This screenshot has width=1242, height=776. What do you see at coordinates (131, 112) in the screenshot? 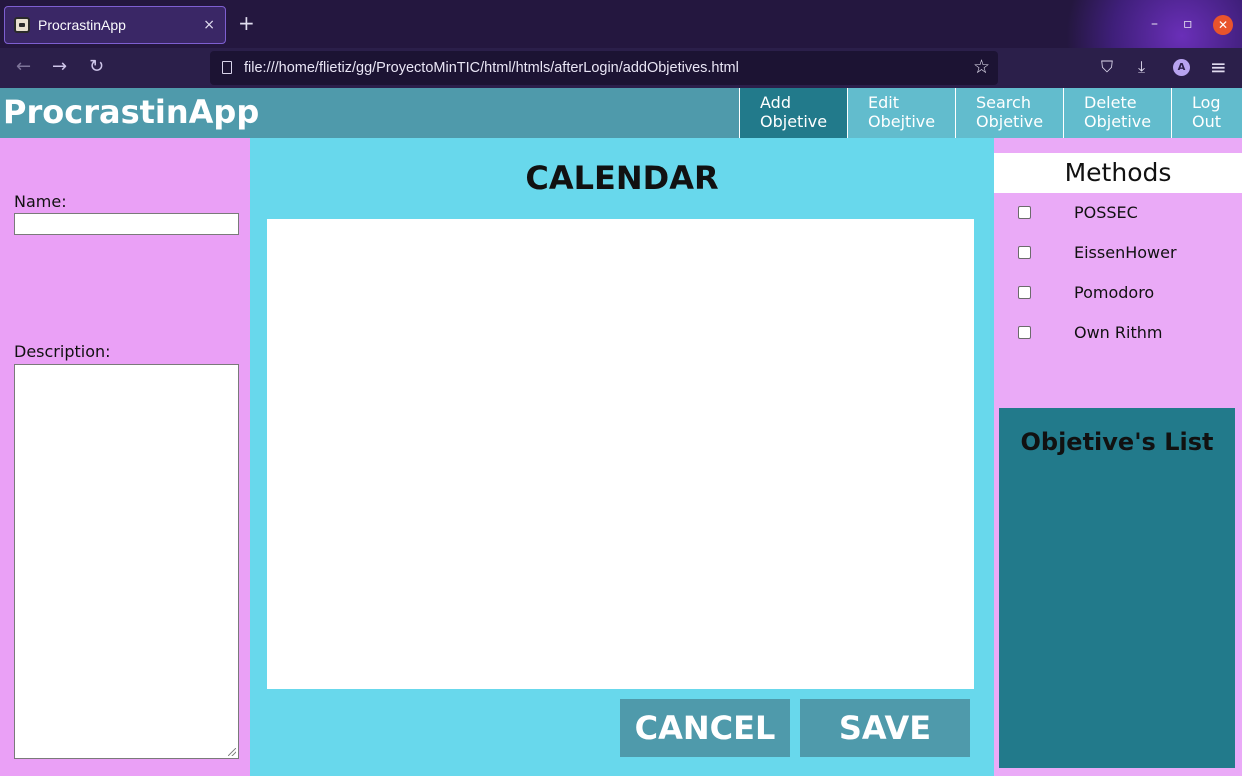
I see `app-brand: ProcrastinApp` at bounding box center [131, 112].